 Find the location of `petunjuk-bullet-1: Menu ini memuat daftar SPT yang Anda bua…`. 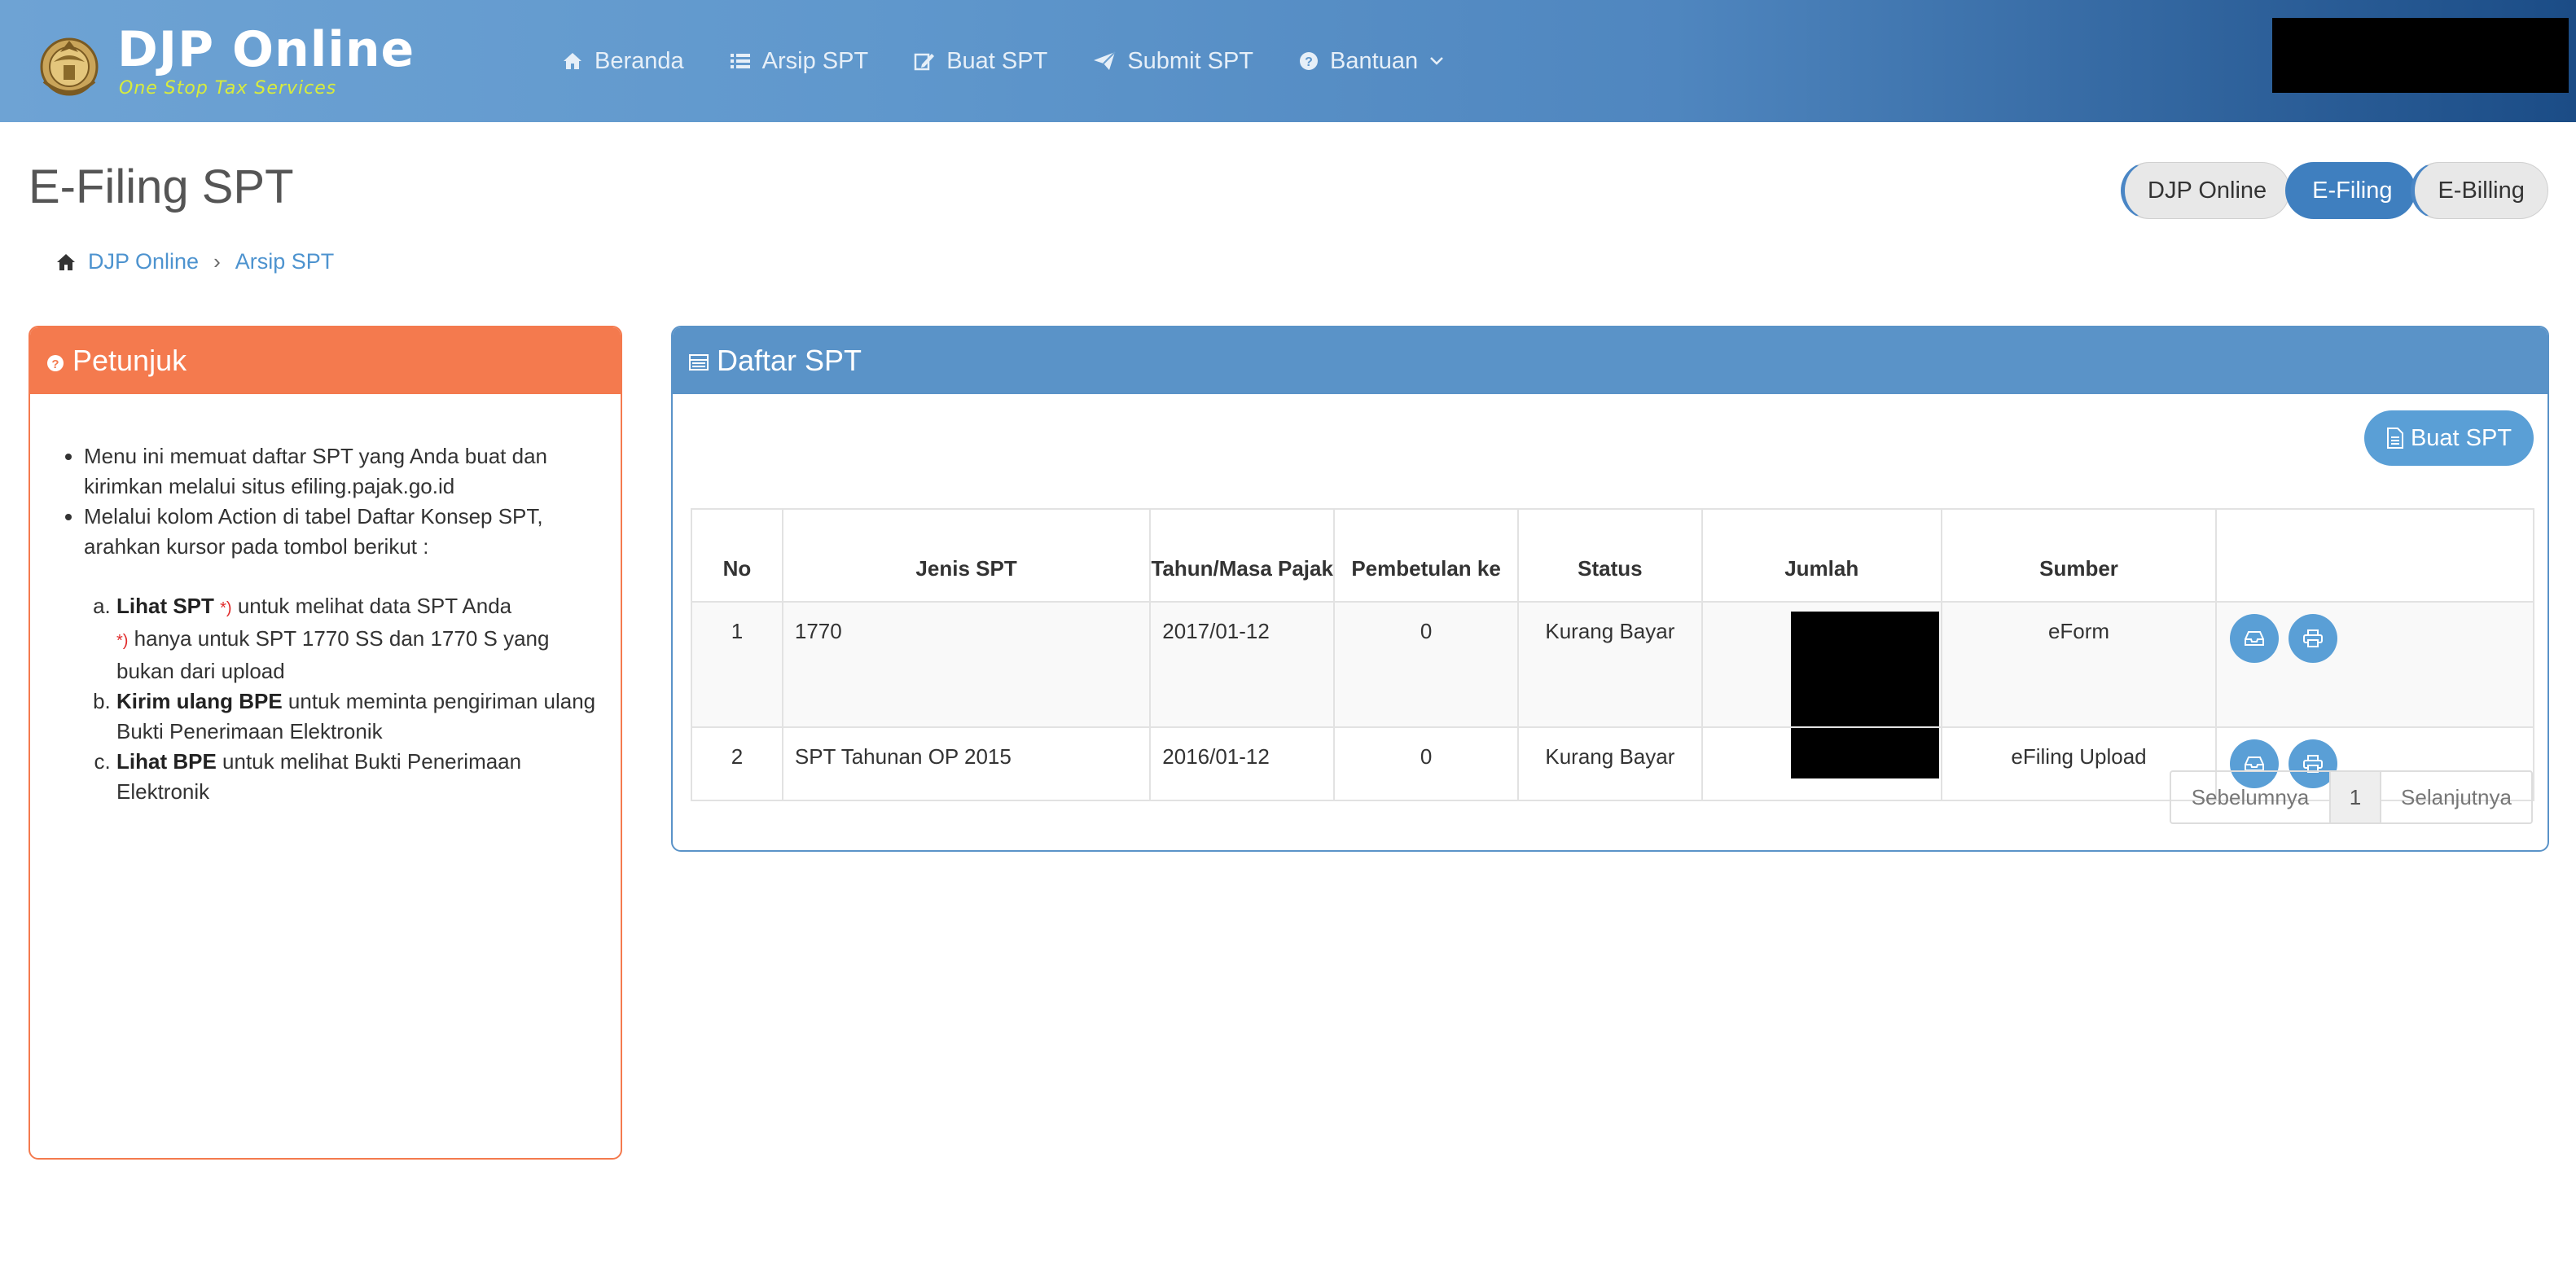

petunjuk-bullet-1: Menu ini memuat daftar SPT yang Anda bua… is located at coordinates (340, 471).